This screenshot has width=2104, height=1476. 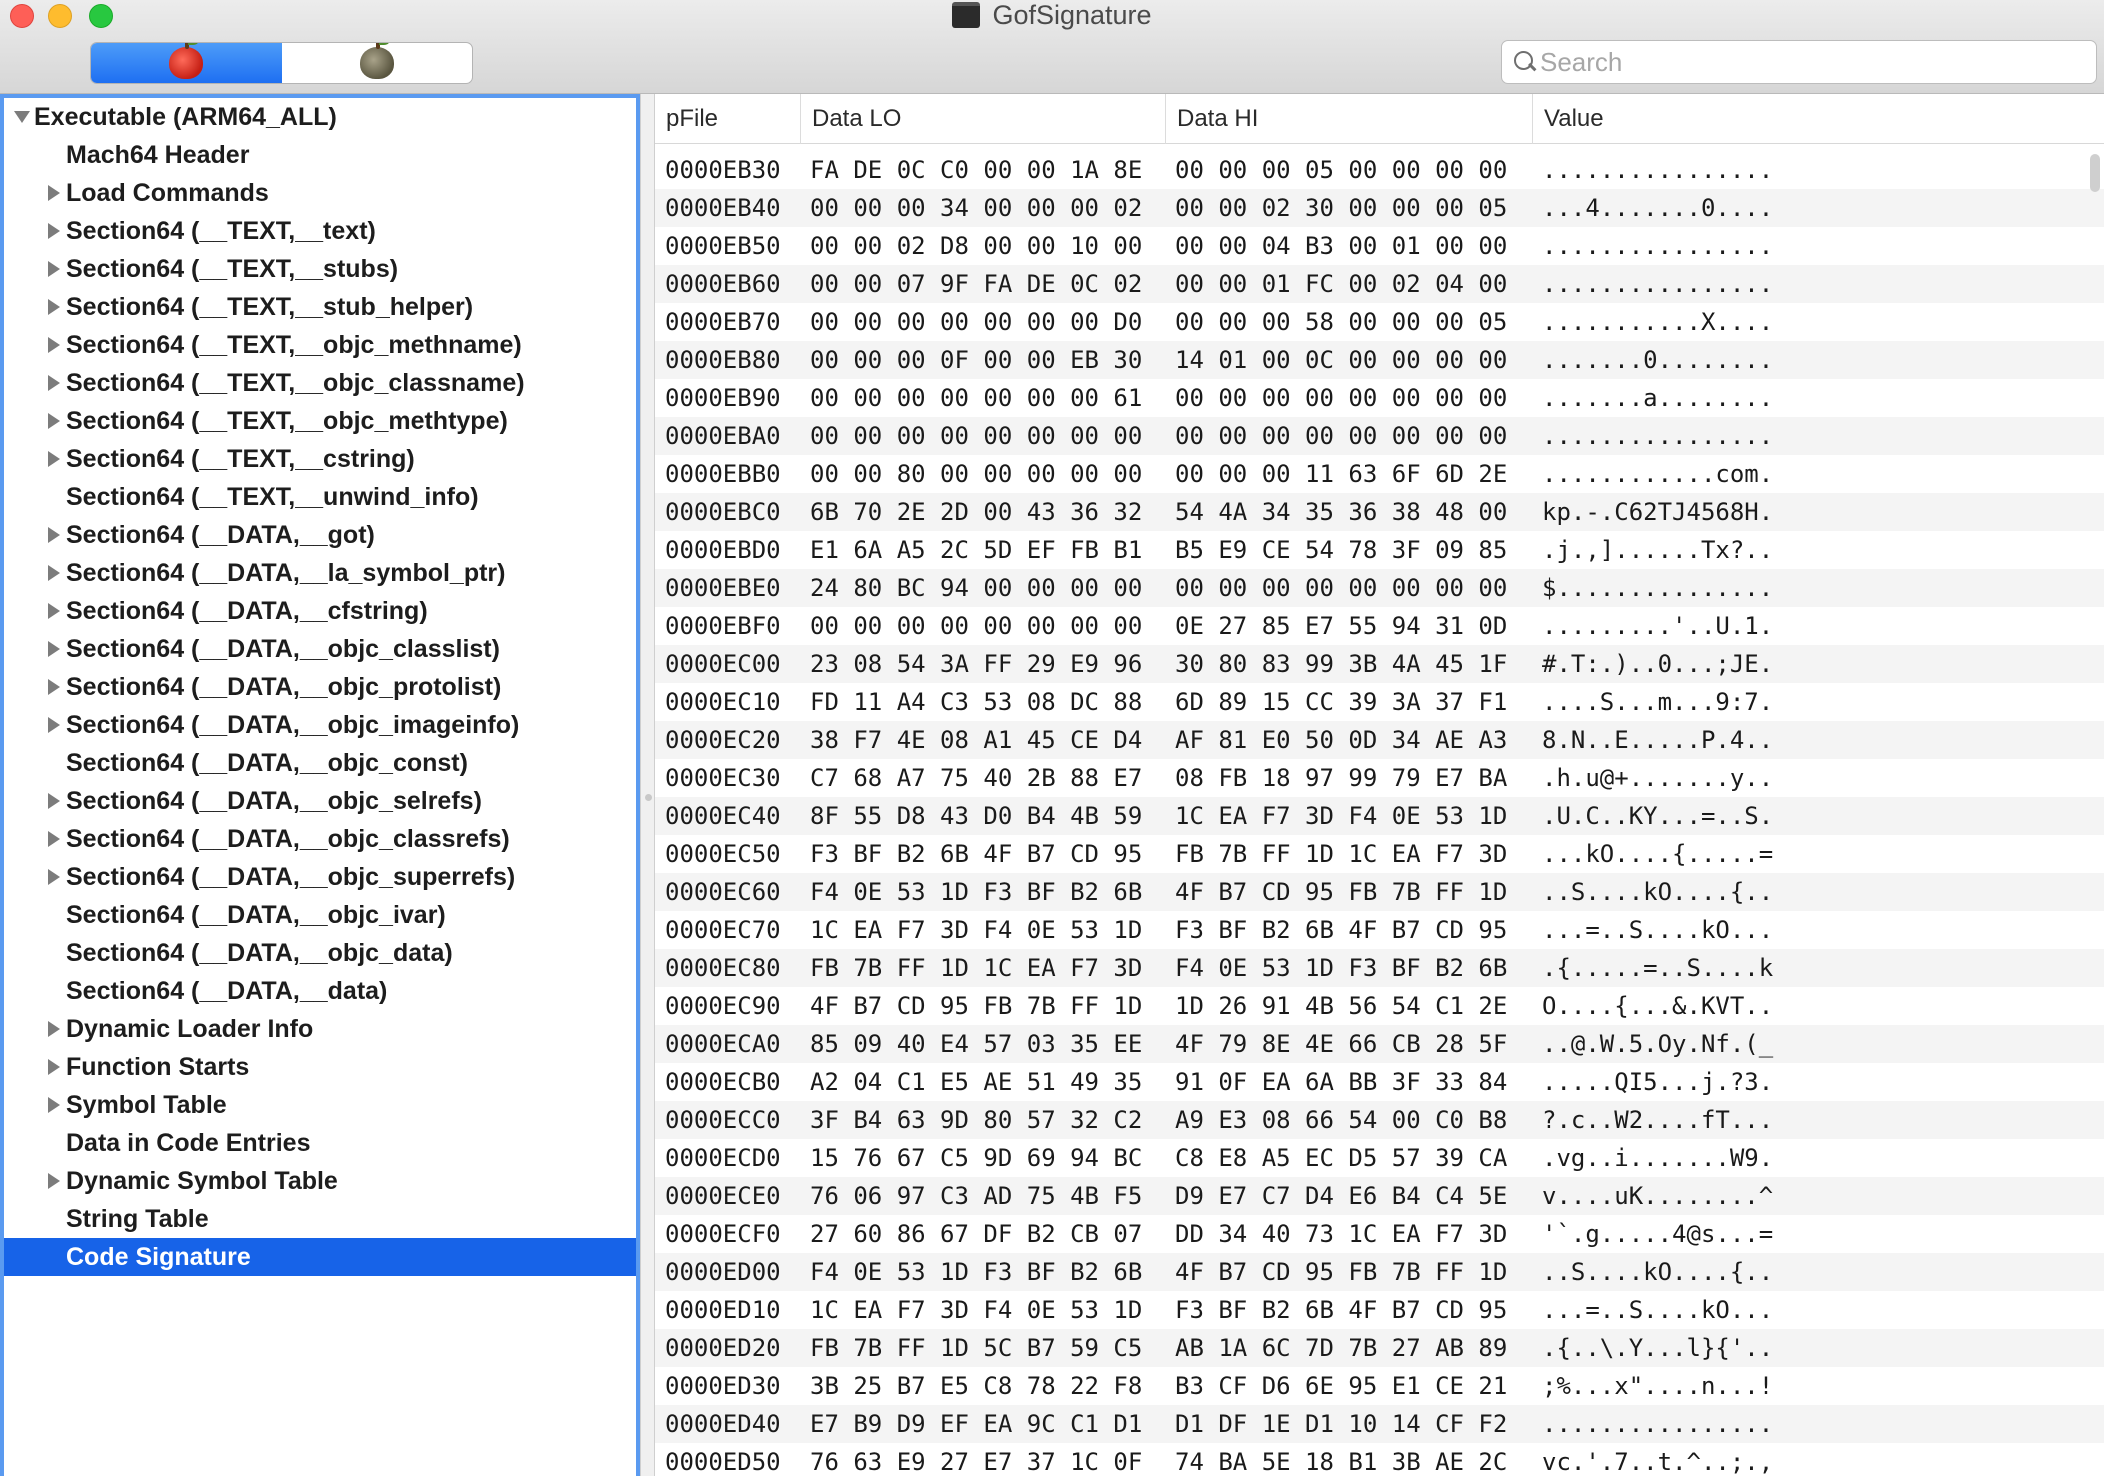 What do you see at coordinates (320, 193) in the screenshot?
I see `tree-item: Load Commands` at bounding box center [320, 193].